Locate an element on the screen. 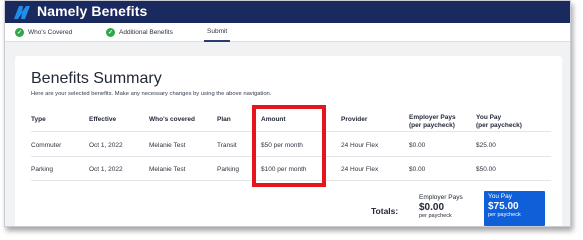 The width and height of the screenshot is (583, 240). cell-plan: Parking is located at coordinates (228, 169).